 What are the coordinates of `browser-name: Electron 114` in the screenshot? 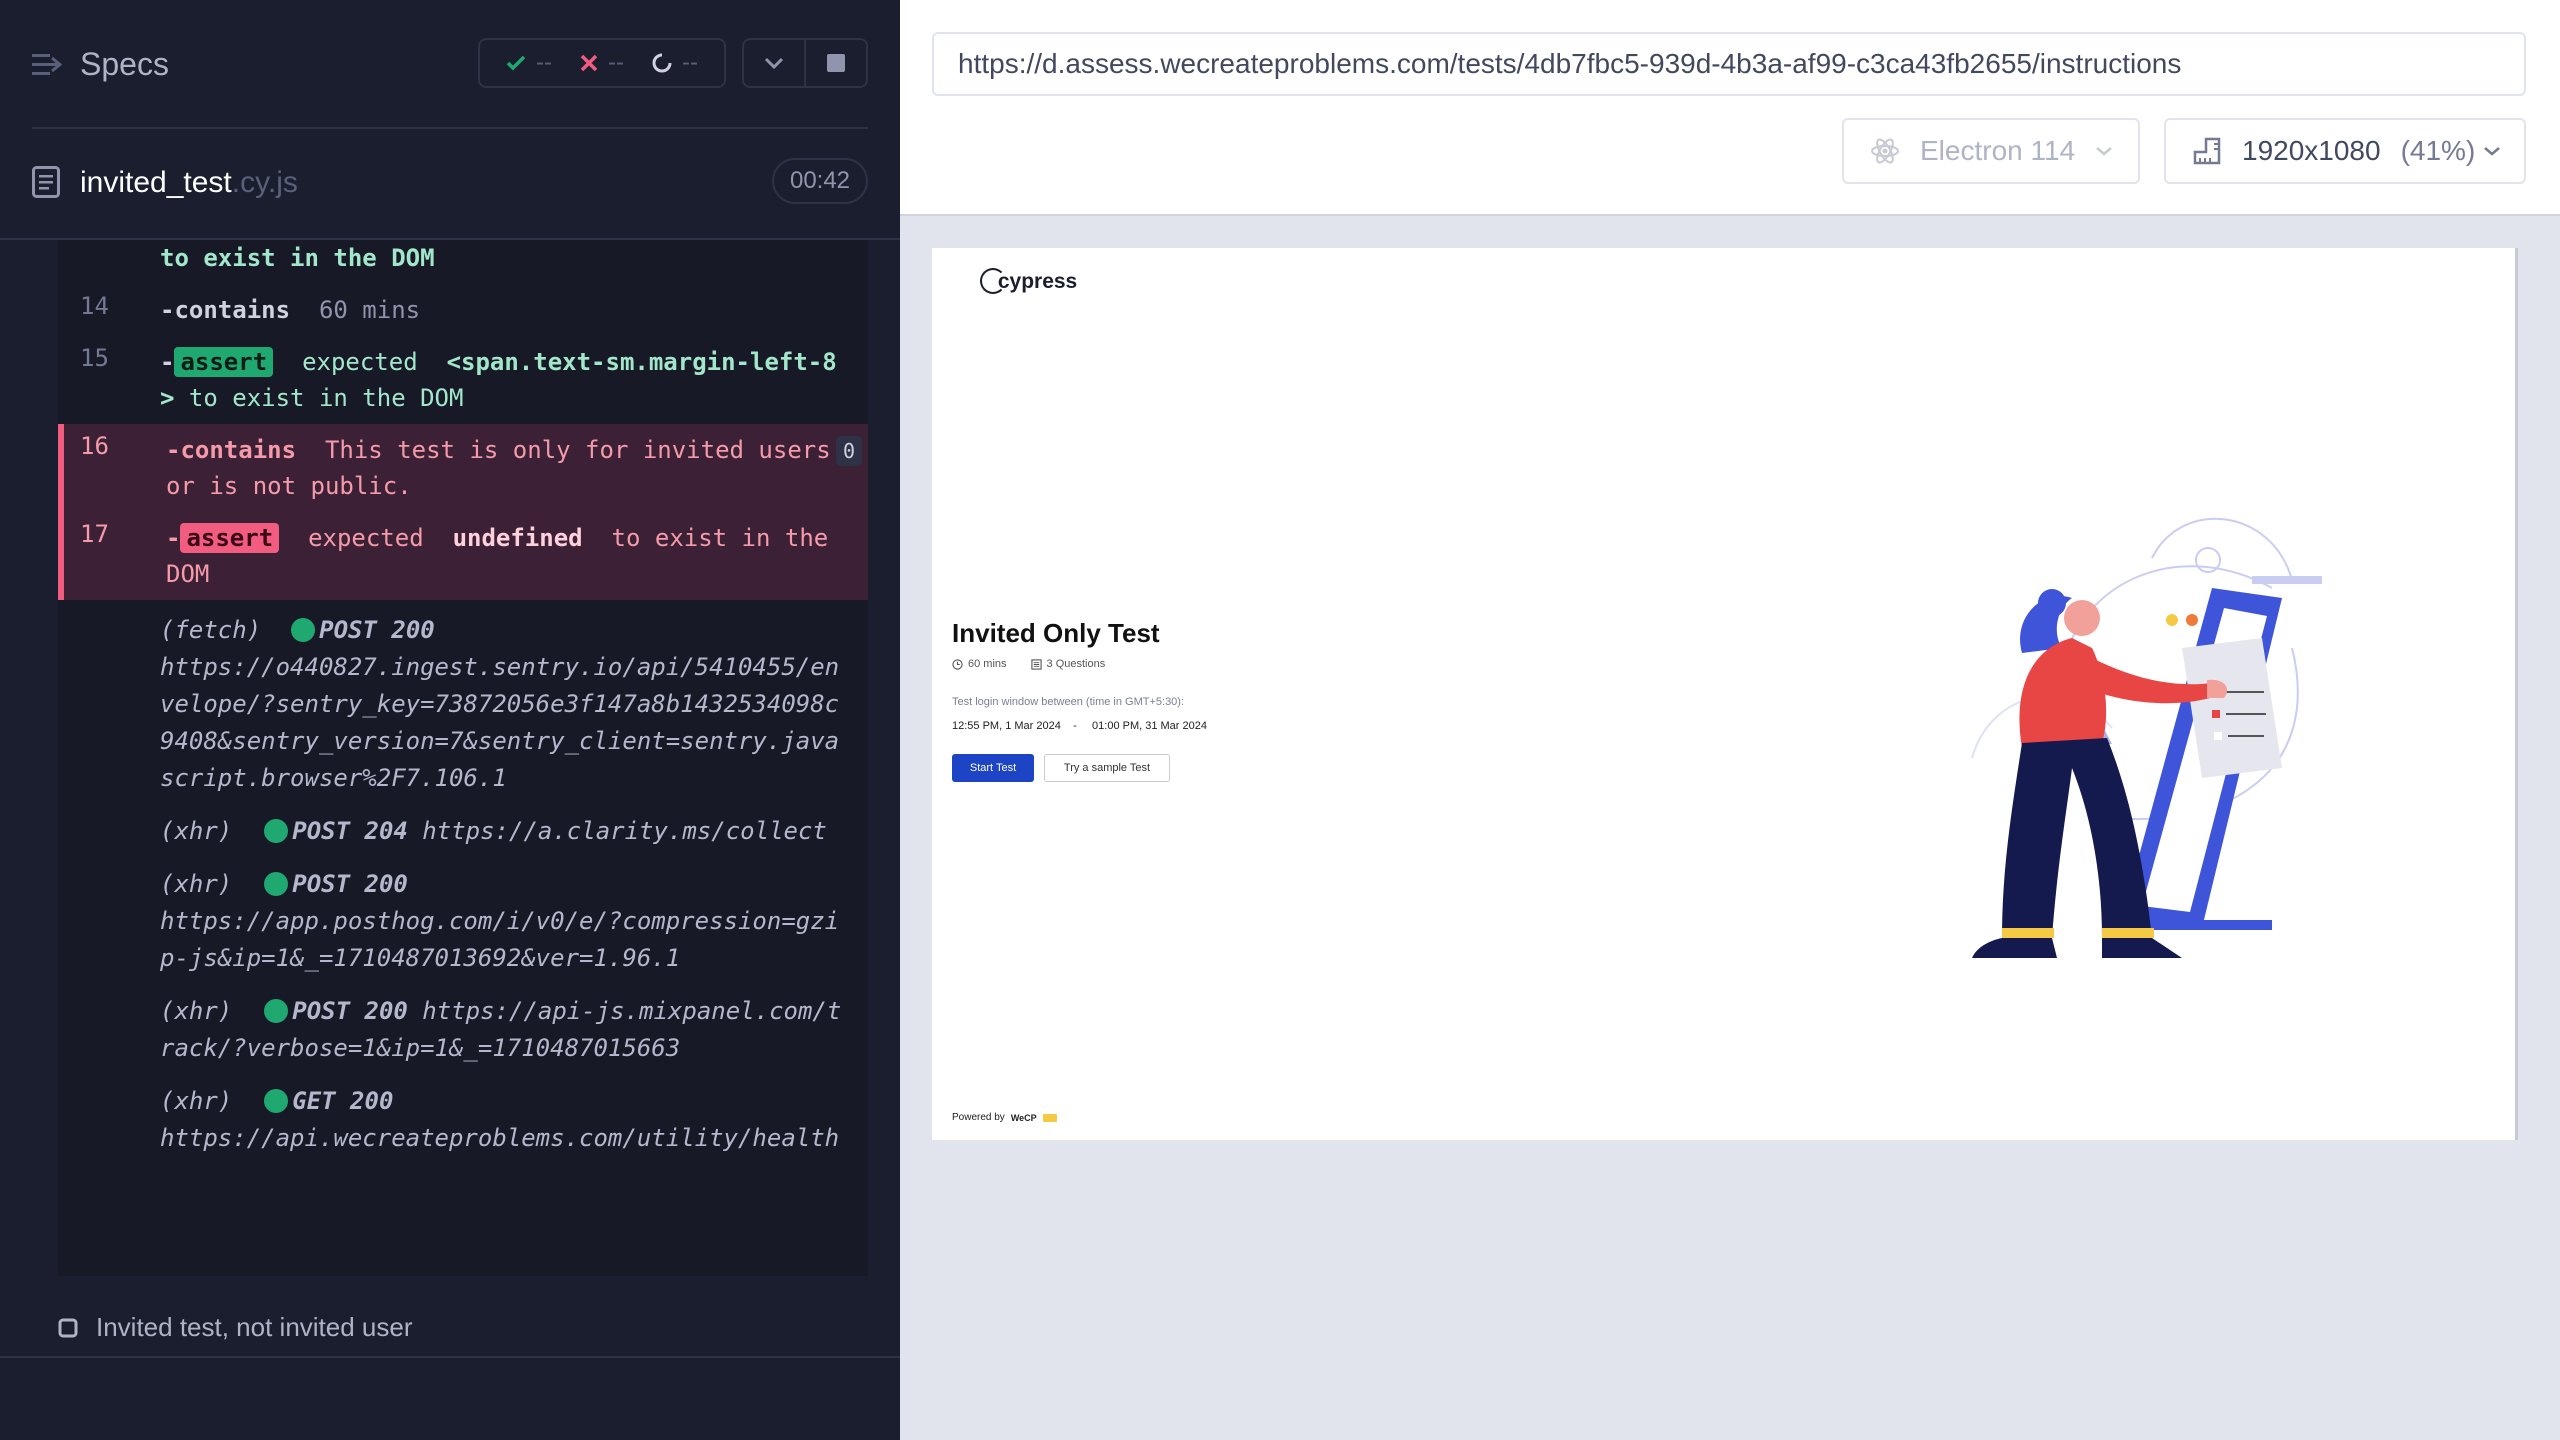 It's located at (1998, 150).